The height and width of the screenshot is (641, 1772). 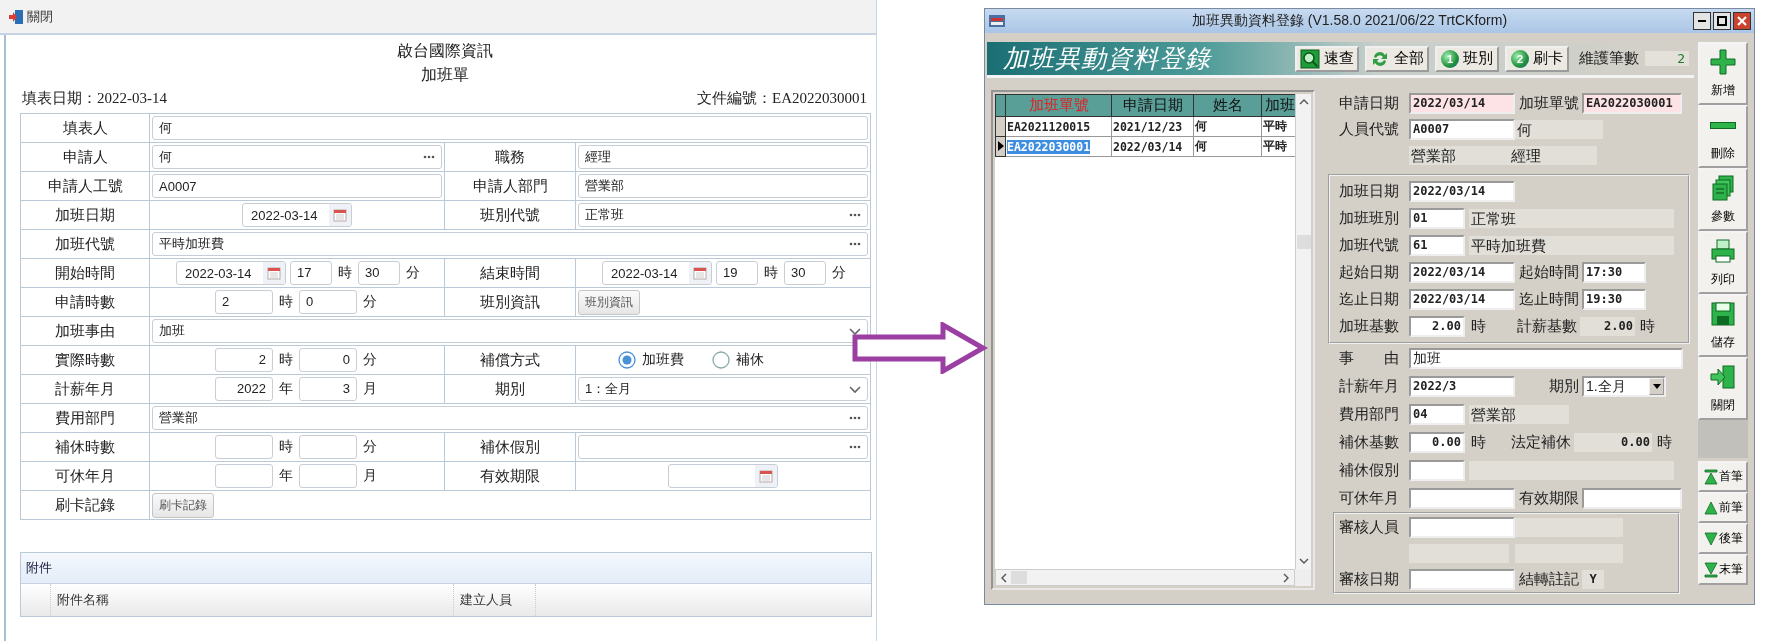 I want to click on exit-icon, so click(x=1723, y=377).